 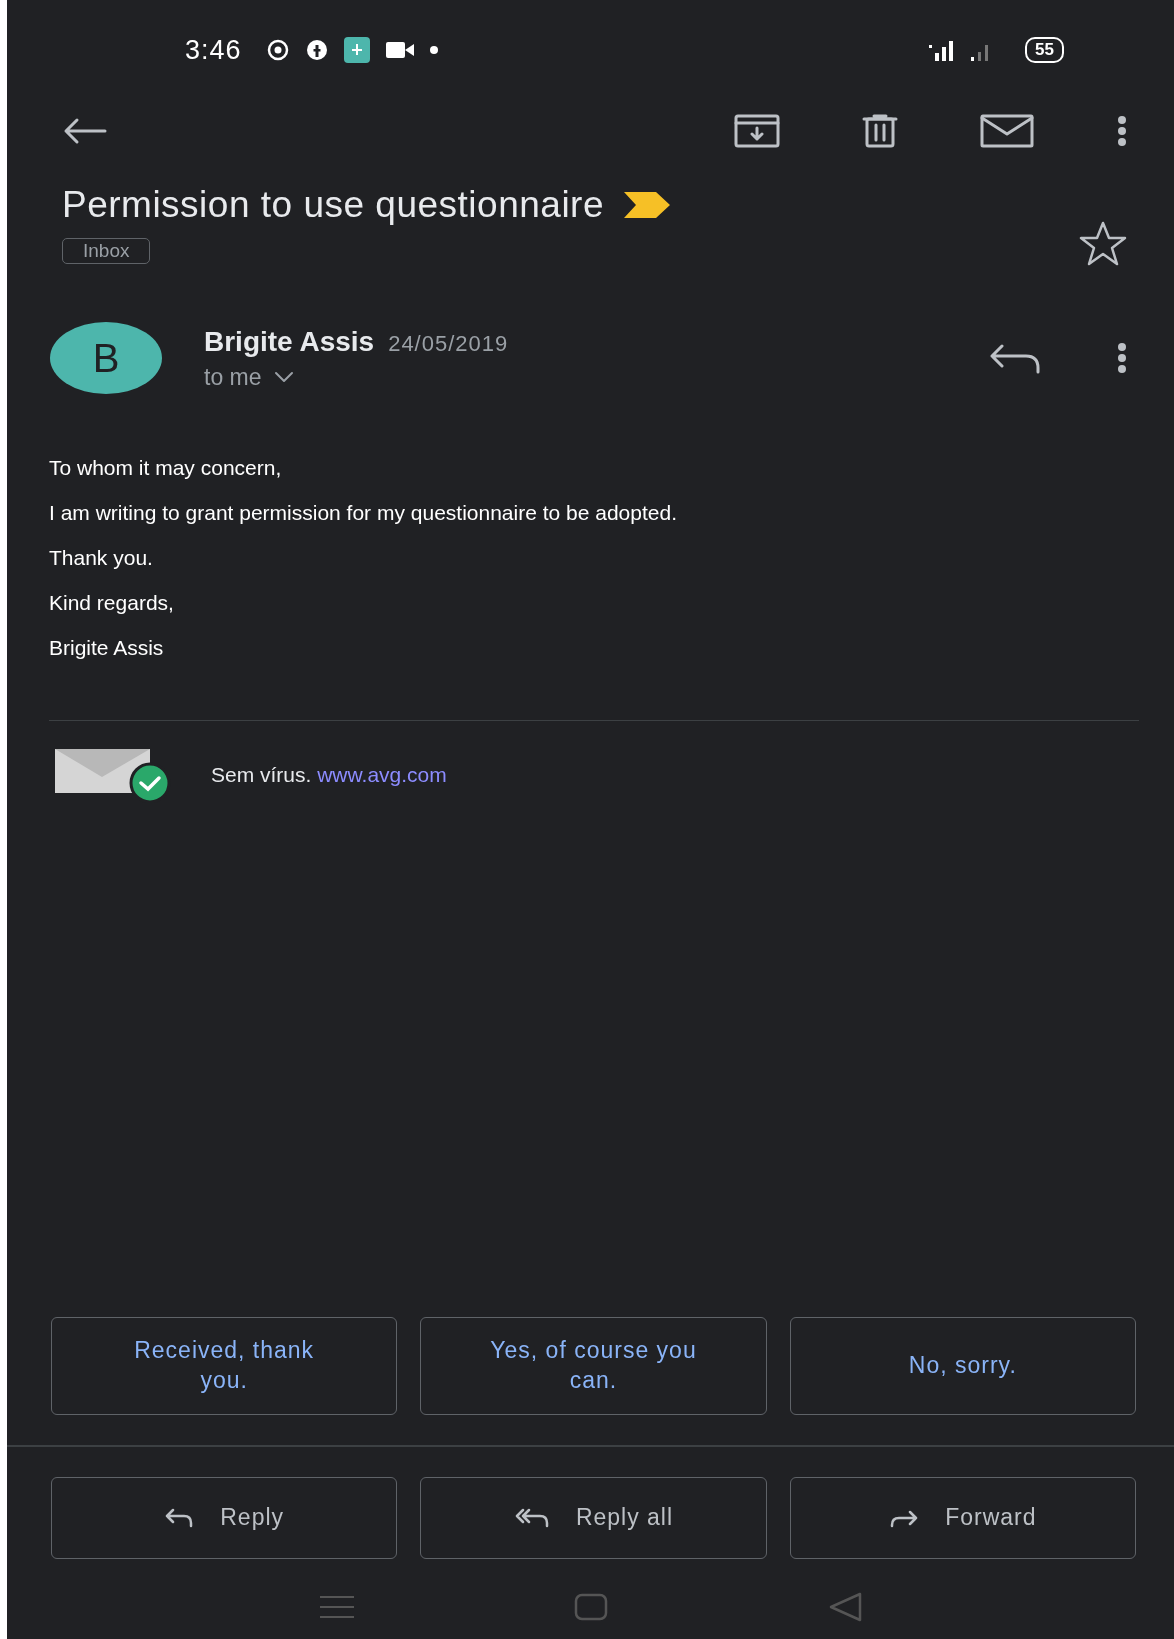 I want to click on smart-reply-button: No, sorry., so click(x=962, y=1366).